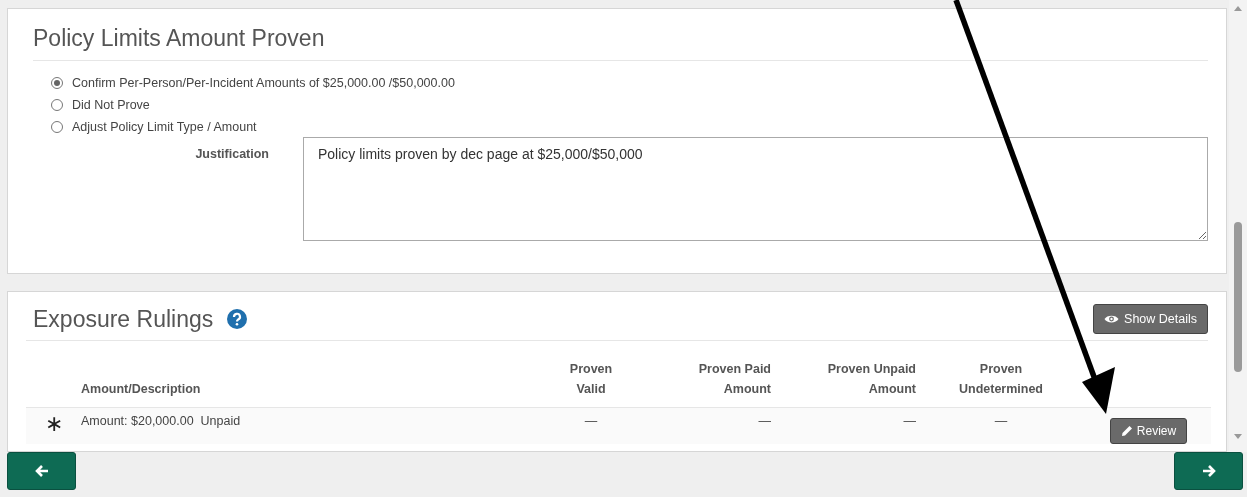  I want to click on section-title: Policy Limits Amount Proven, so click(179, 38).